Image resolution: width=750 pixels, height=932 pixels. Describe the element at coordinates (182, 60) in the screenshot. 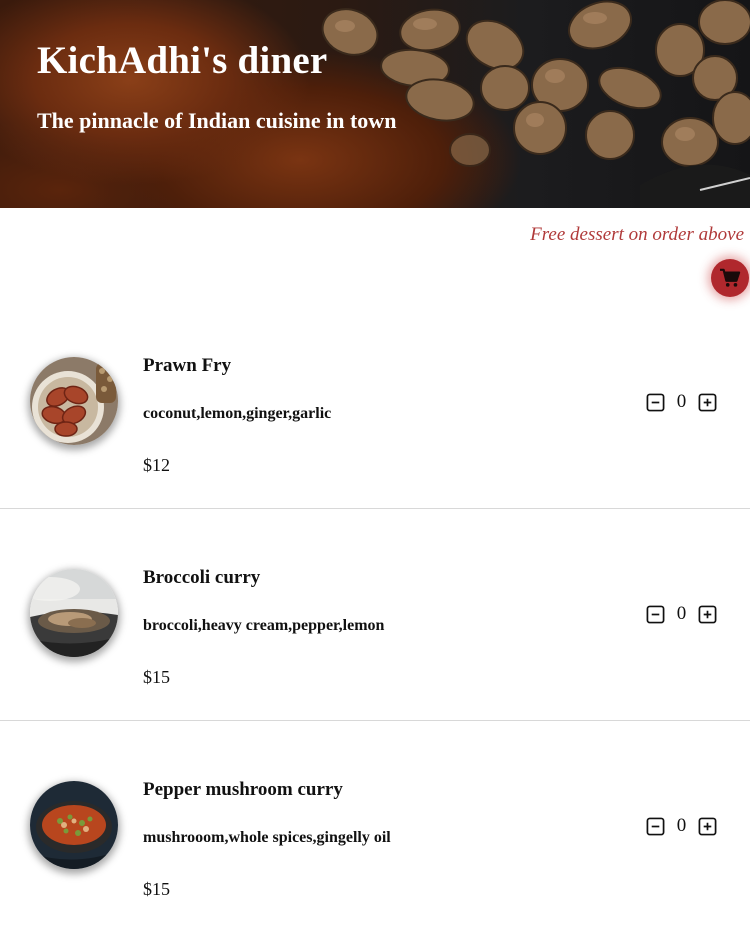

I see `page-title: KichAdhi's diner` at that location.